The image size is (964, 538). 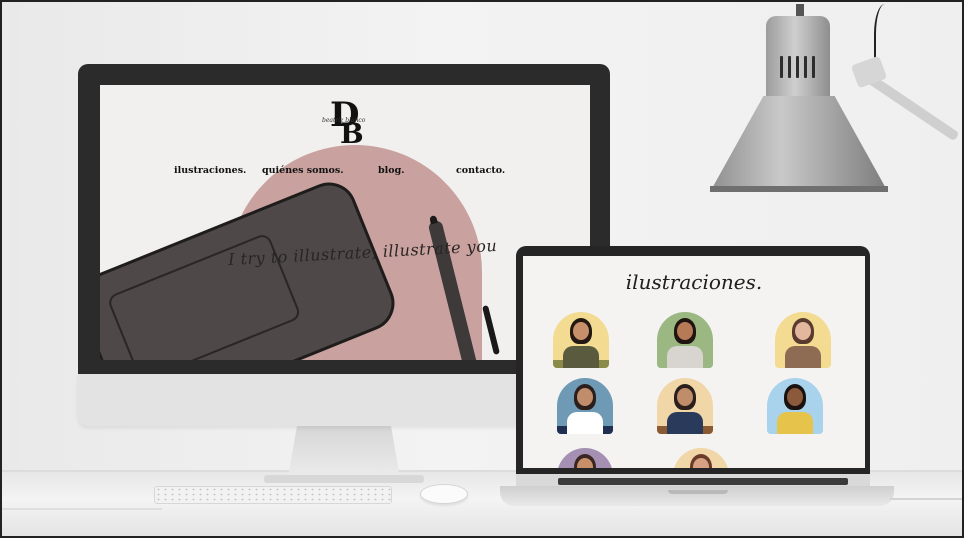 What do you see at coordinates (491, 330) in the screenshot?
I see `pen-shadow` at bounding box center [491, 330].